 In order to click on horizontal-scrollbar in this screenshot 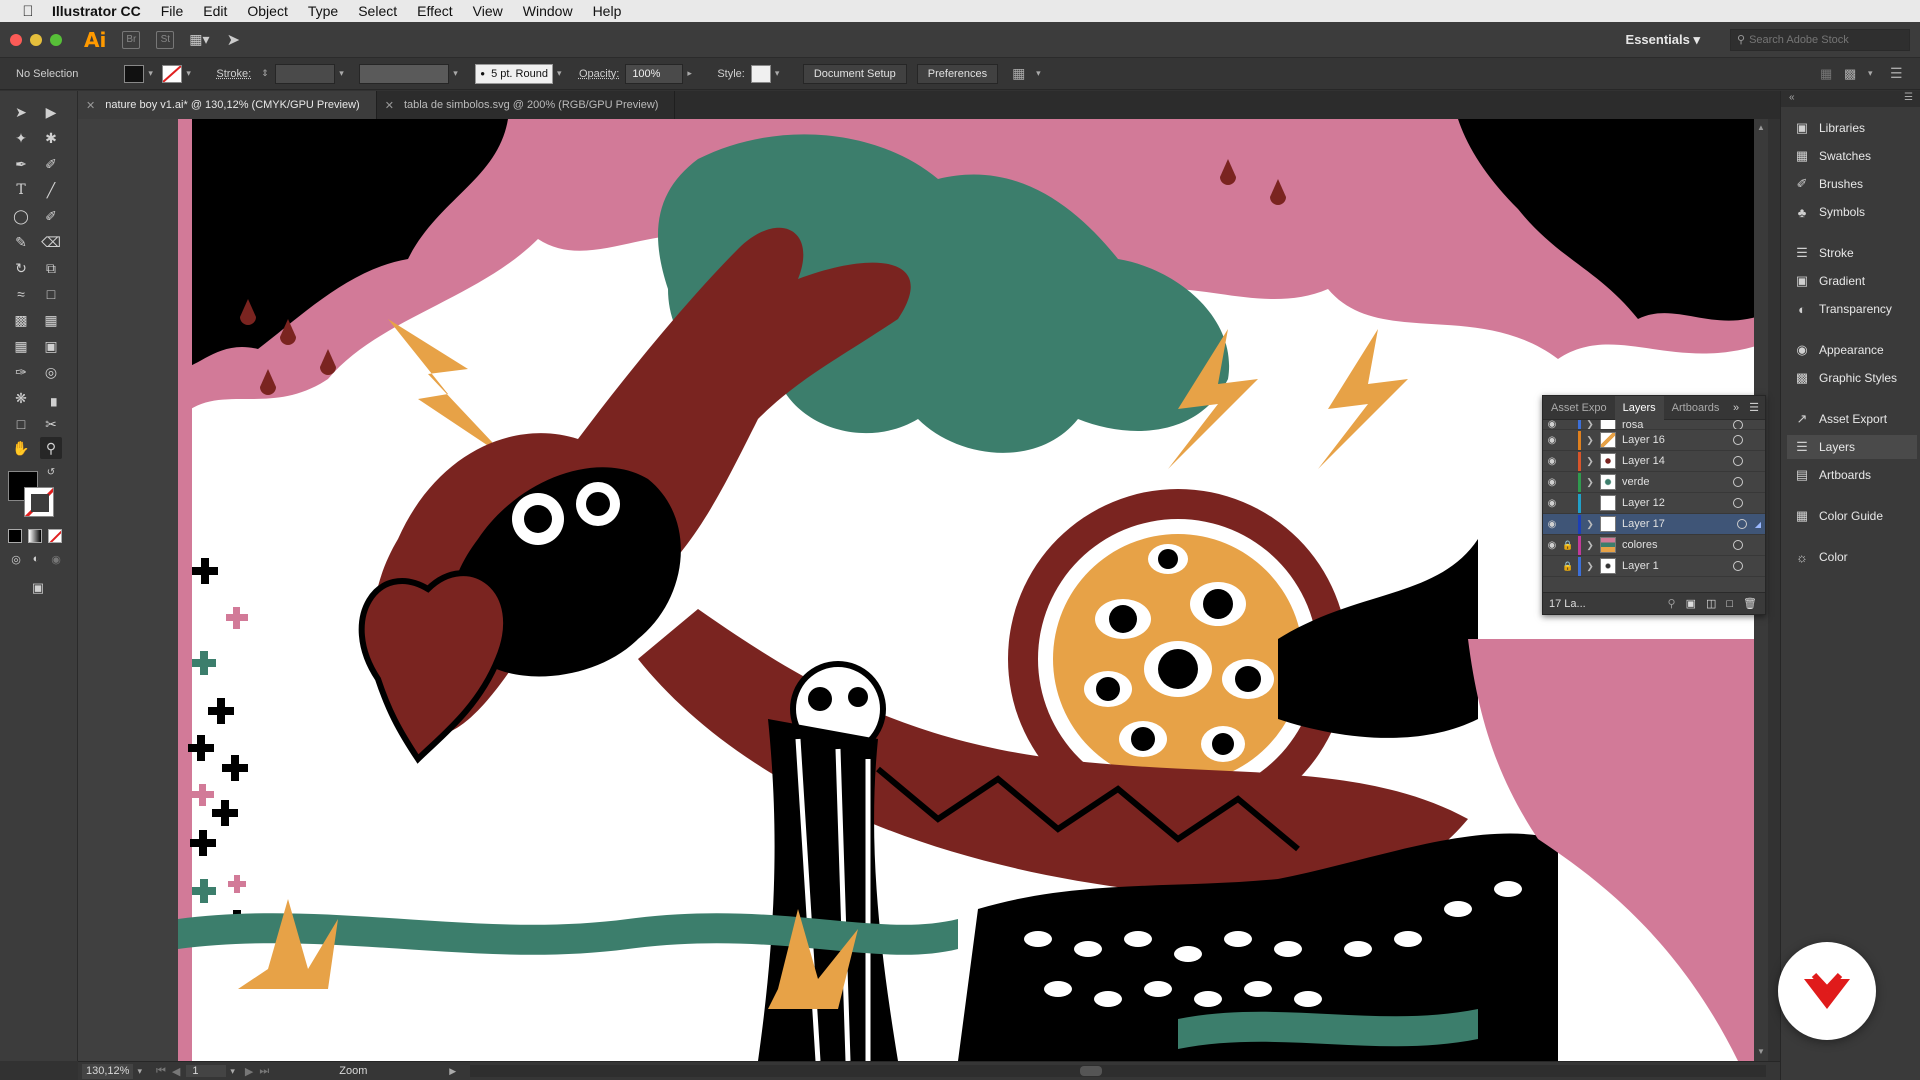, I will do `click(1118, 1071)`.